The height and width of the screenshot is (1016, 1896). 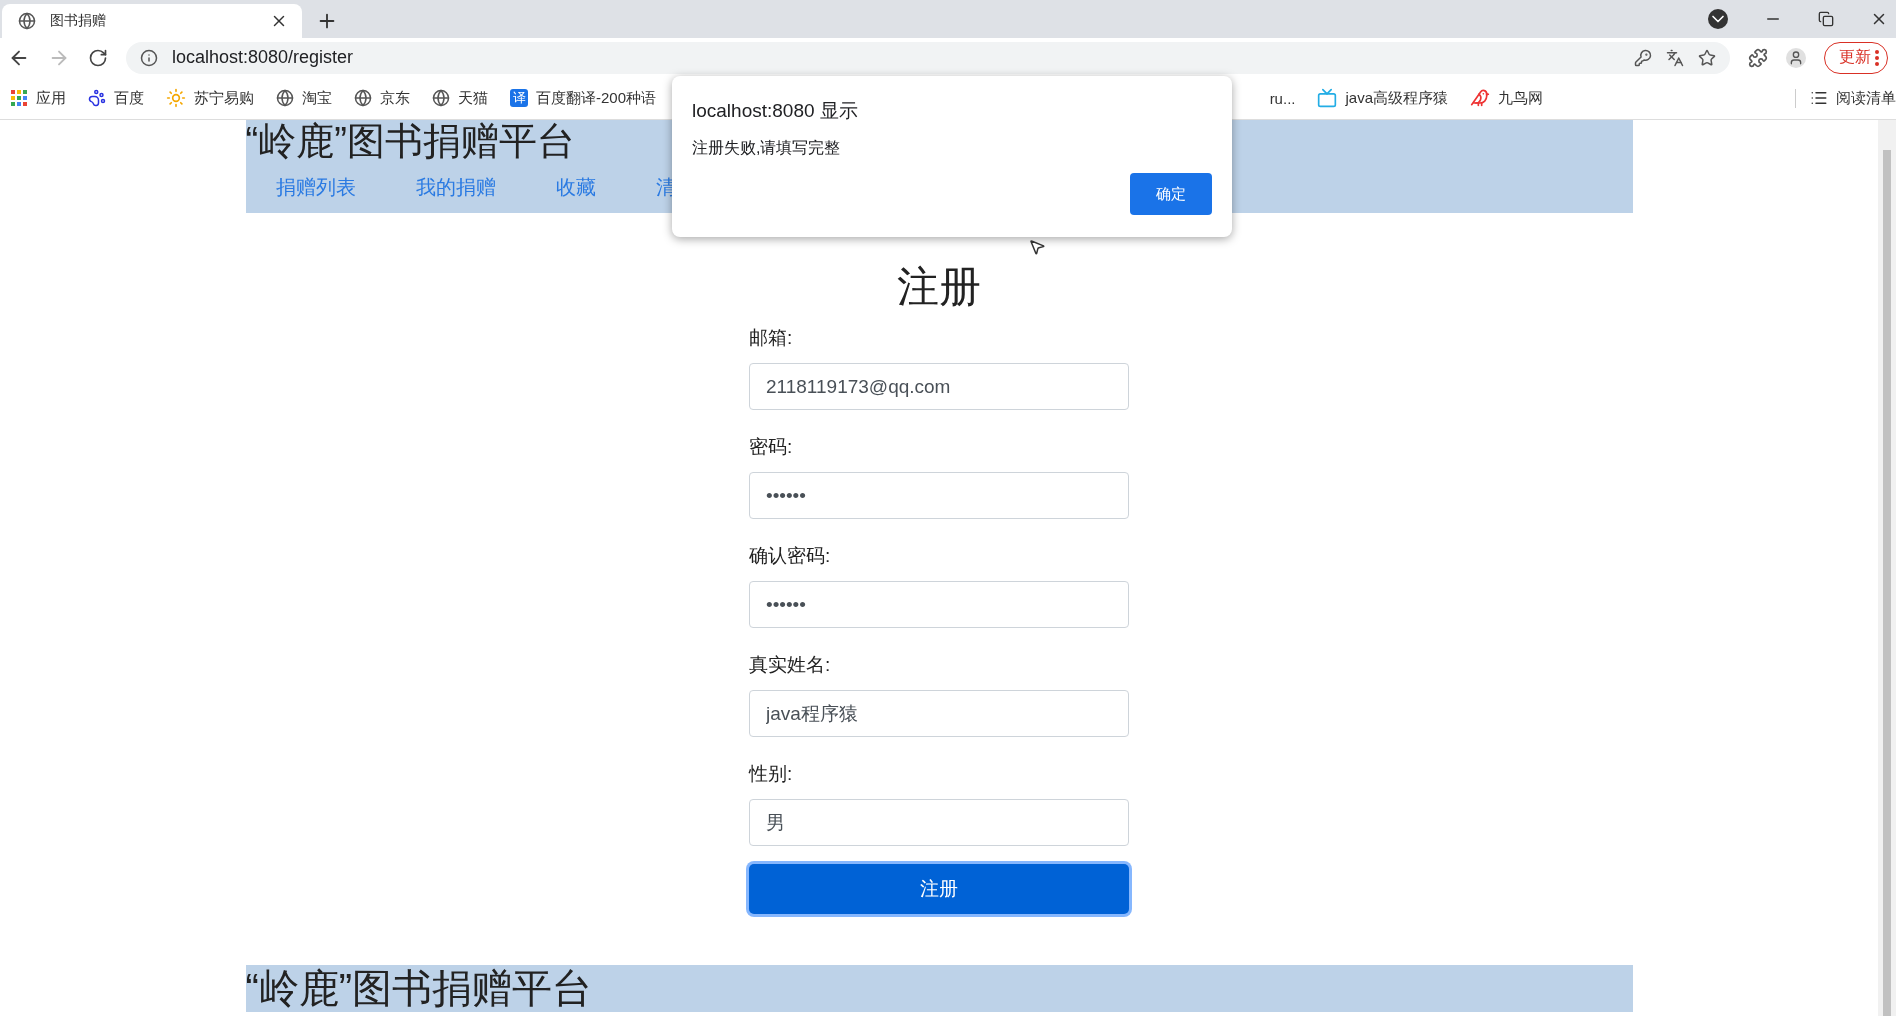 What do you see at coordinates (1675, 57) in the screenshot?
I see `translate-icon` at bounding box center [1675, 57].